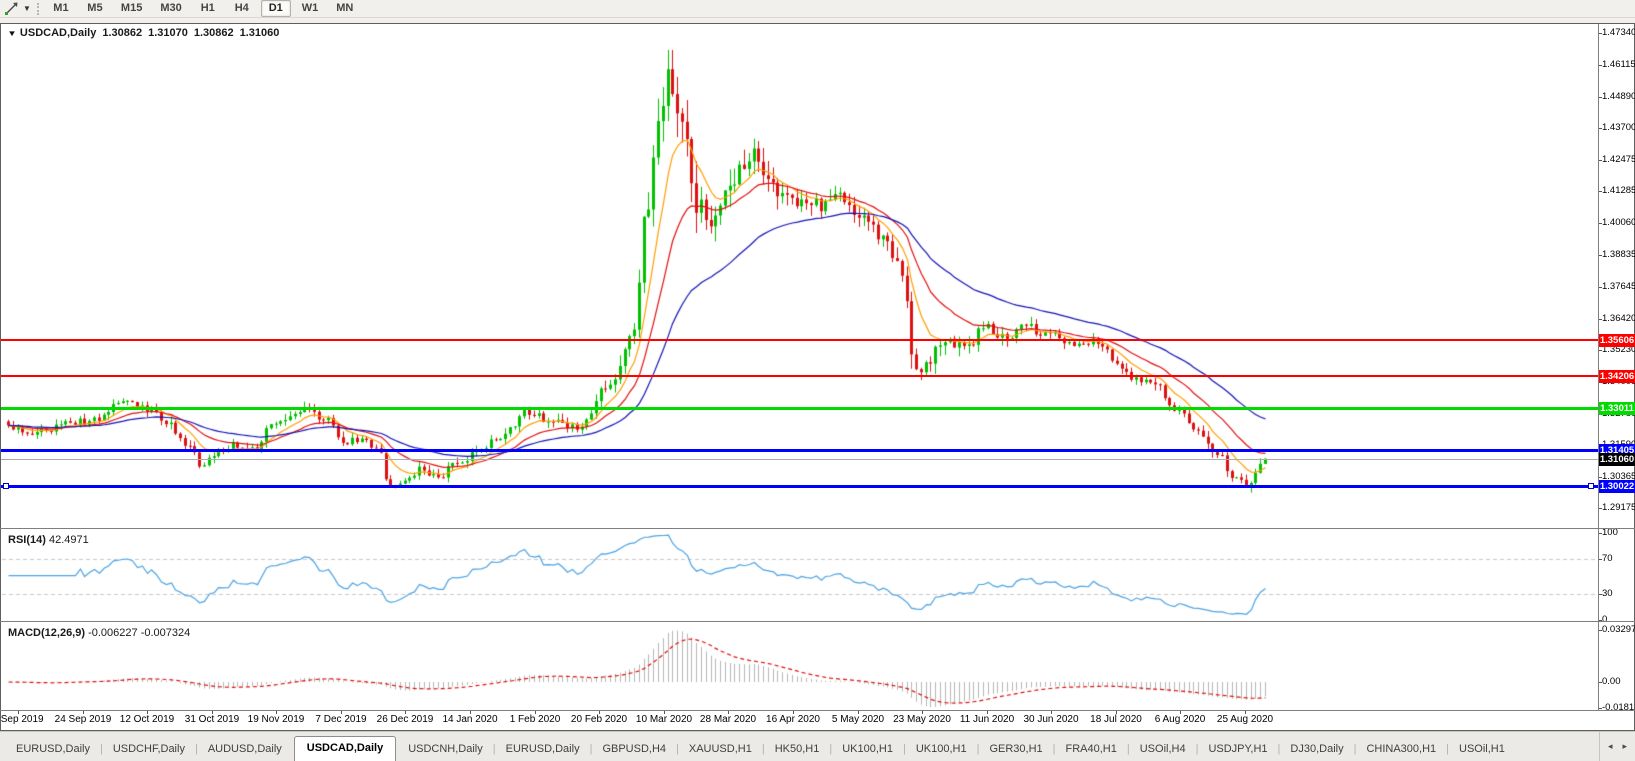  I want to click on current-price-label: 1.31060, so click(1617, 459).